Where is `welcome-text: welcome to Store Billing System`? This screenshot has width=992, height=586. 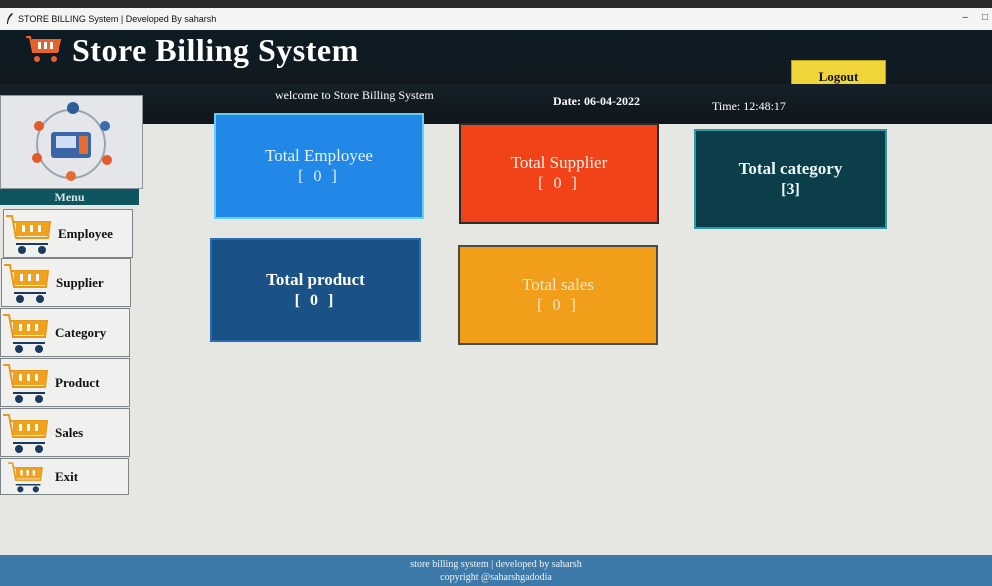 welcome-text: welcome to Store Billing System is located at coordinates (354, 95).